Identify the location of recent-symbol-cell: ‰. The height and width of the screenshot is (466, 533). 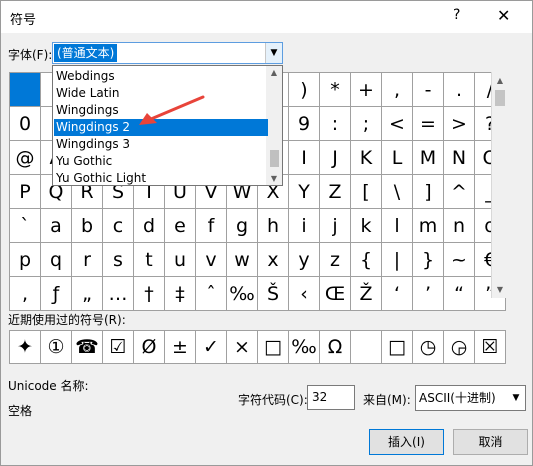
(304, 347).